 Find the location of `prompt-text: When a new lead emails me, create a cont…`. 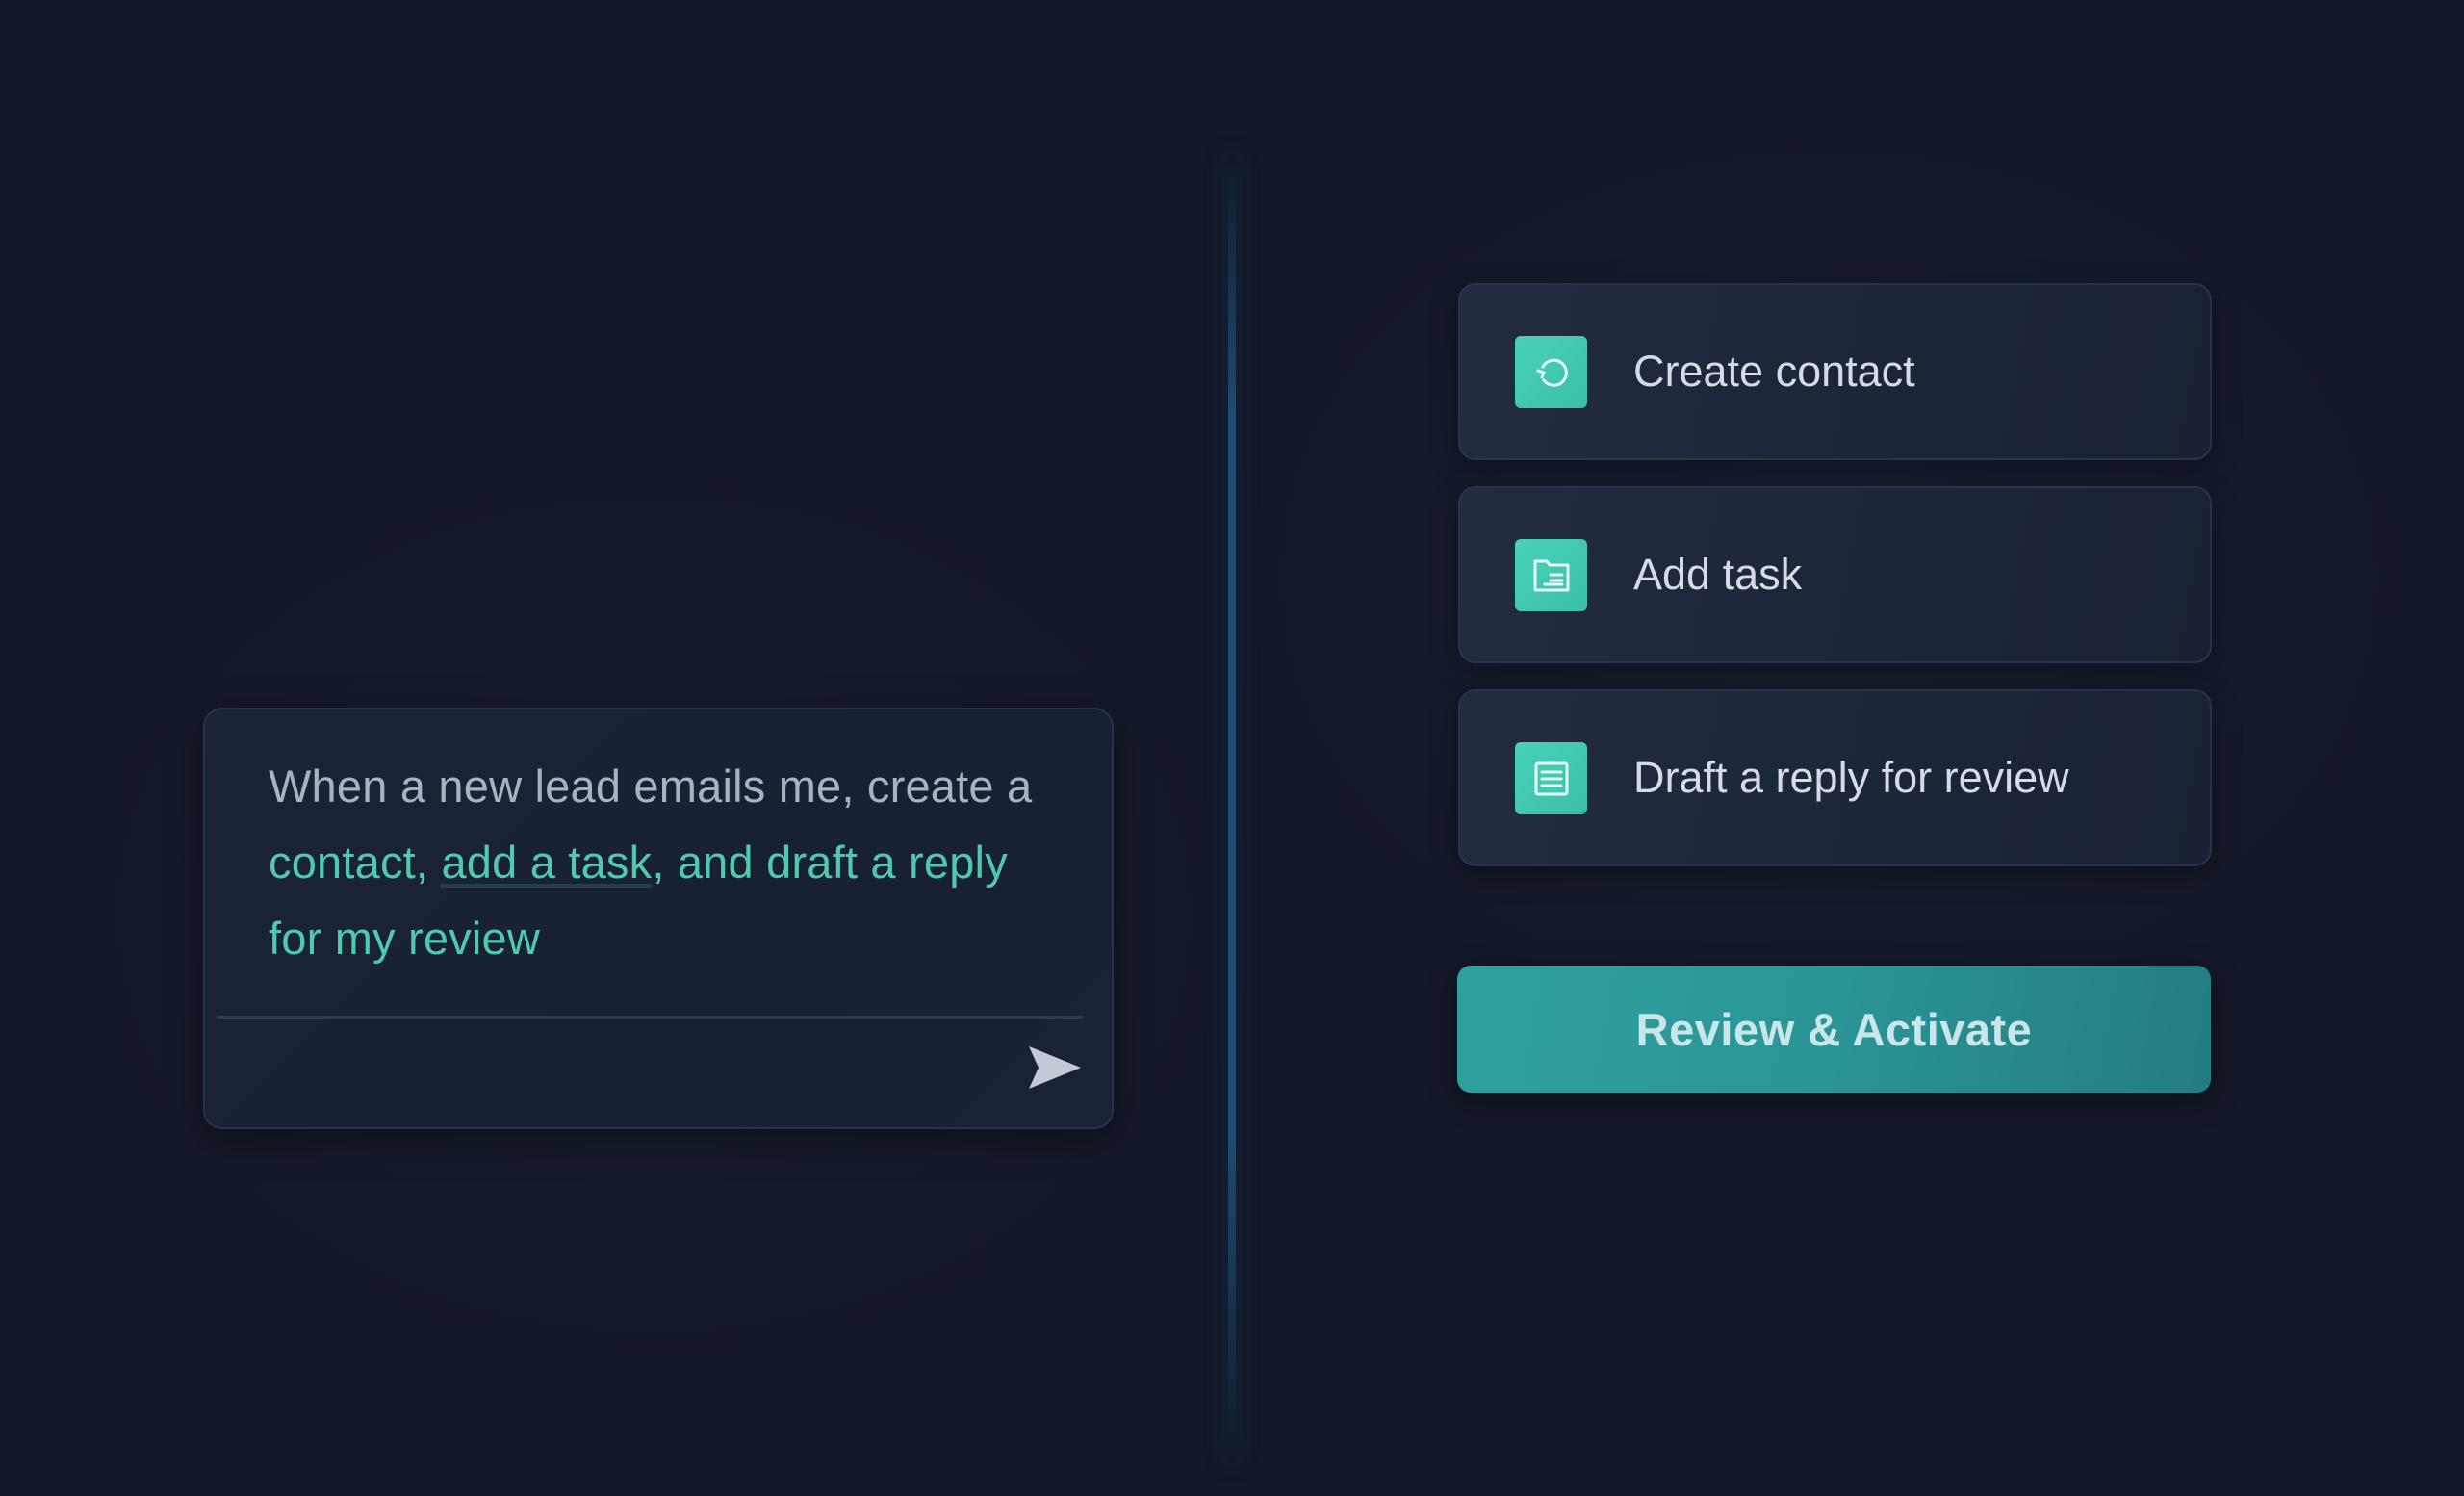

prompt-text: When a new lead emails me, create a cont… is located at coordinates (663, 862).